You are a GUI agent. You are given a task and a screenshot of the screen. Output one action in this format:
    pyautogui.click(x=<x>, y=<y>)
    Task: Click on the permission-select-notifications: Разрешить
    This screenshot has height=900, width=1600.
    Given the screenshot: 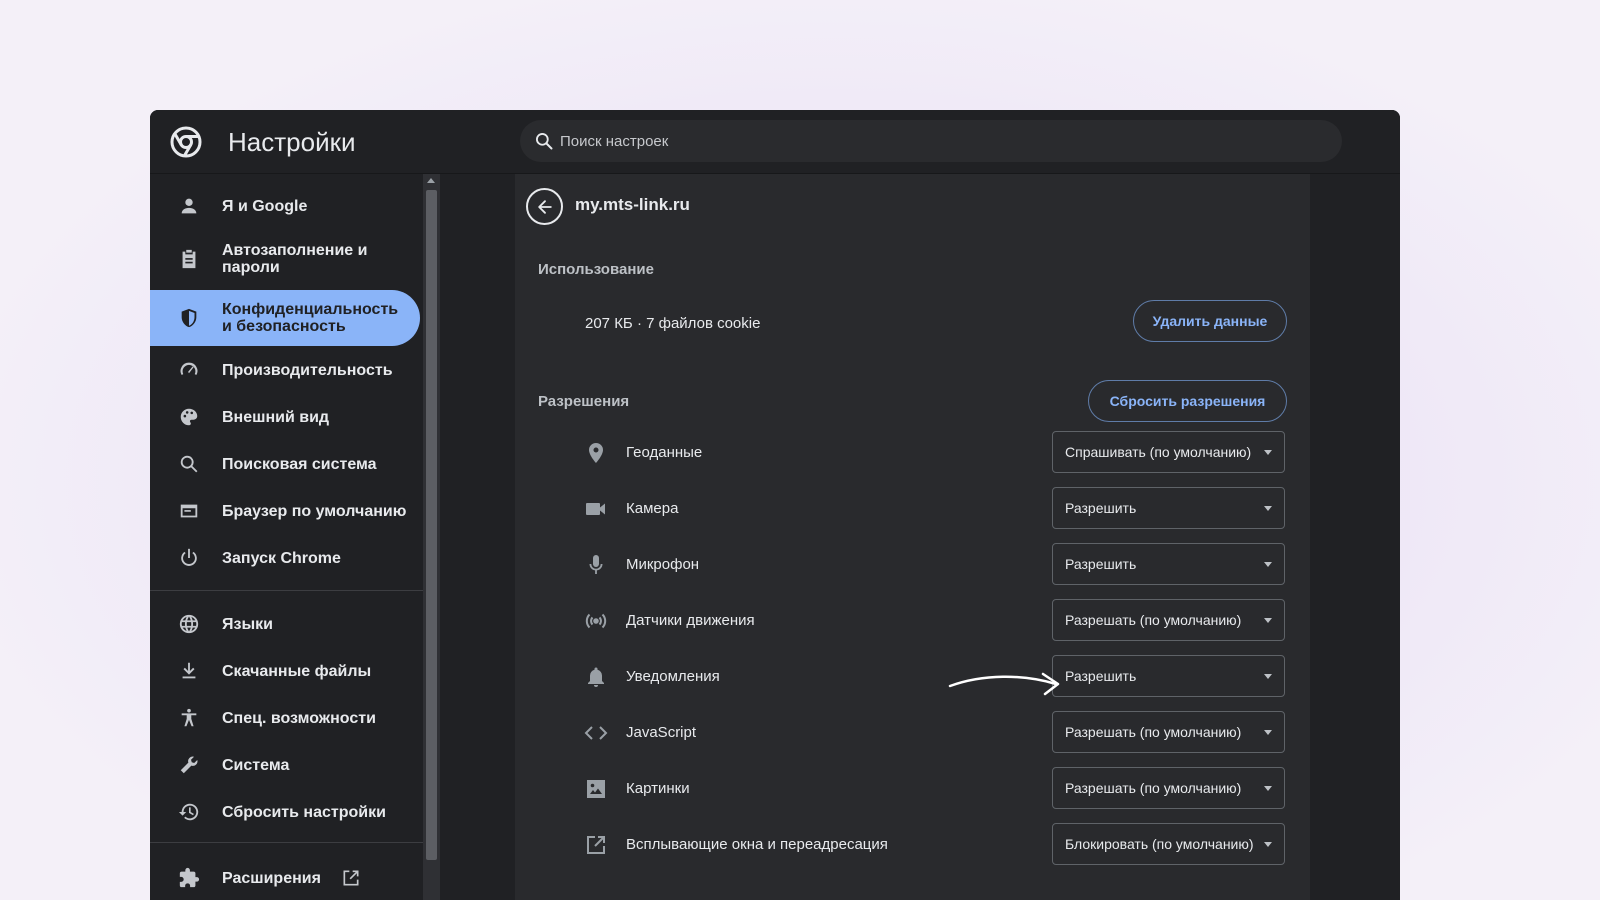 What is the action you would take?
    pyautogui.click(x=1168, y=676)
    